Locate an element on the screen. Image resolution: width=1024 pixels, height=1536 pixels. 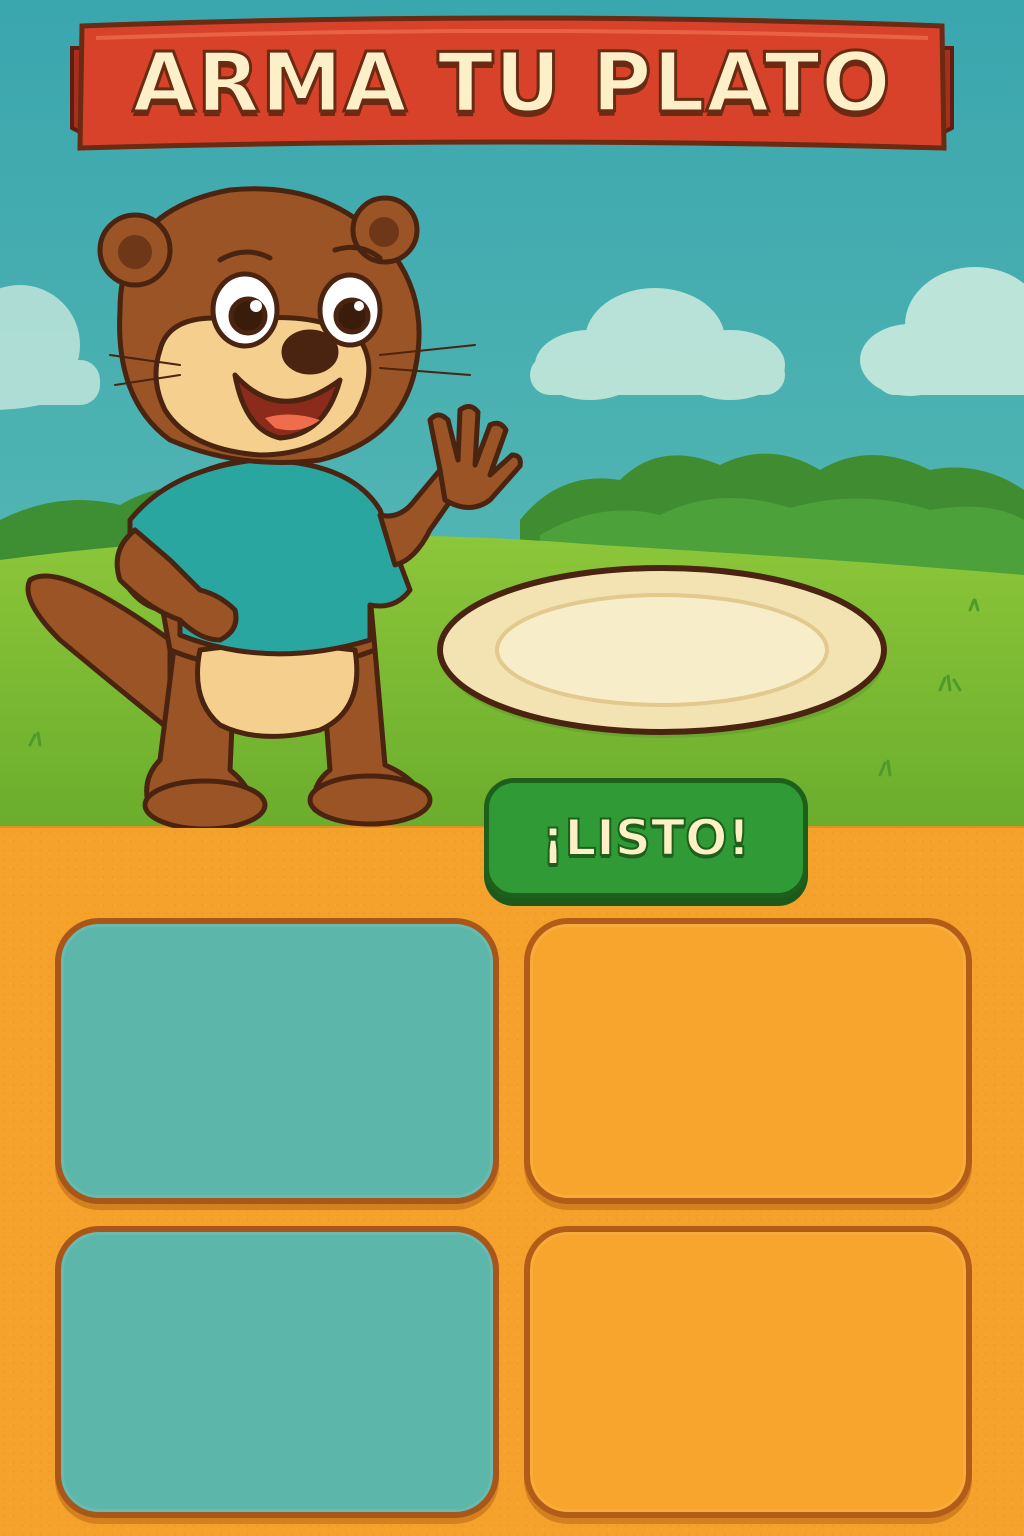
ready-button-label: ¡LISTO! is located at coordinates (646, 838).